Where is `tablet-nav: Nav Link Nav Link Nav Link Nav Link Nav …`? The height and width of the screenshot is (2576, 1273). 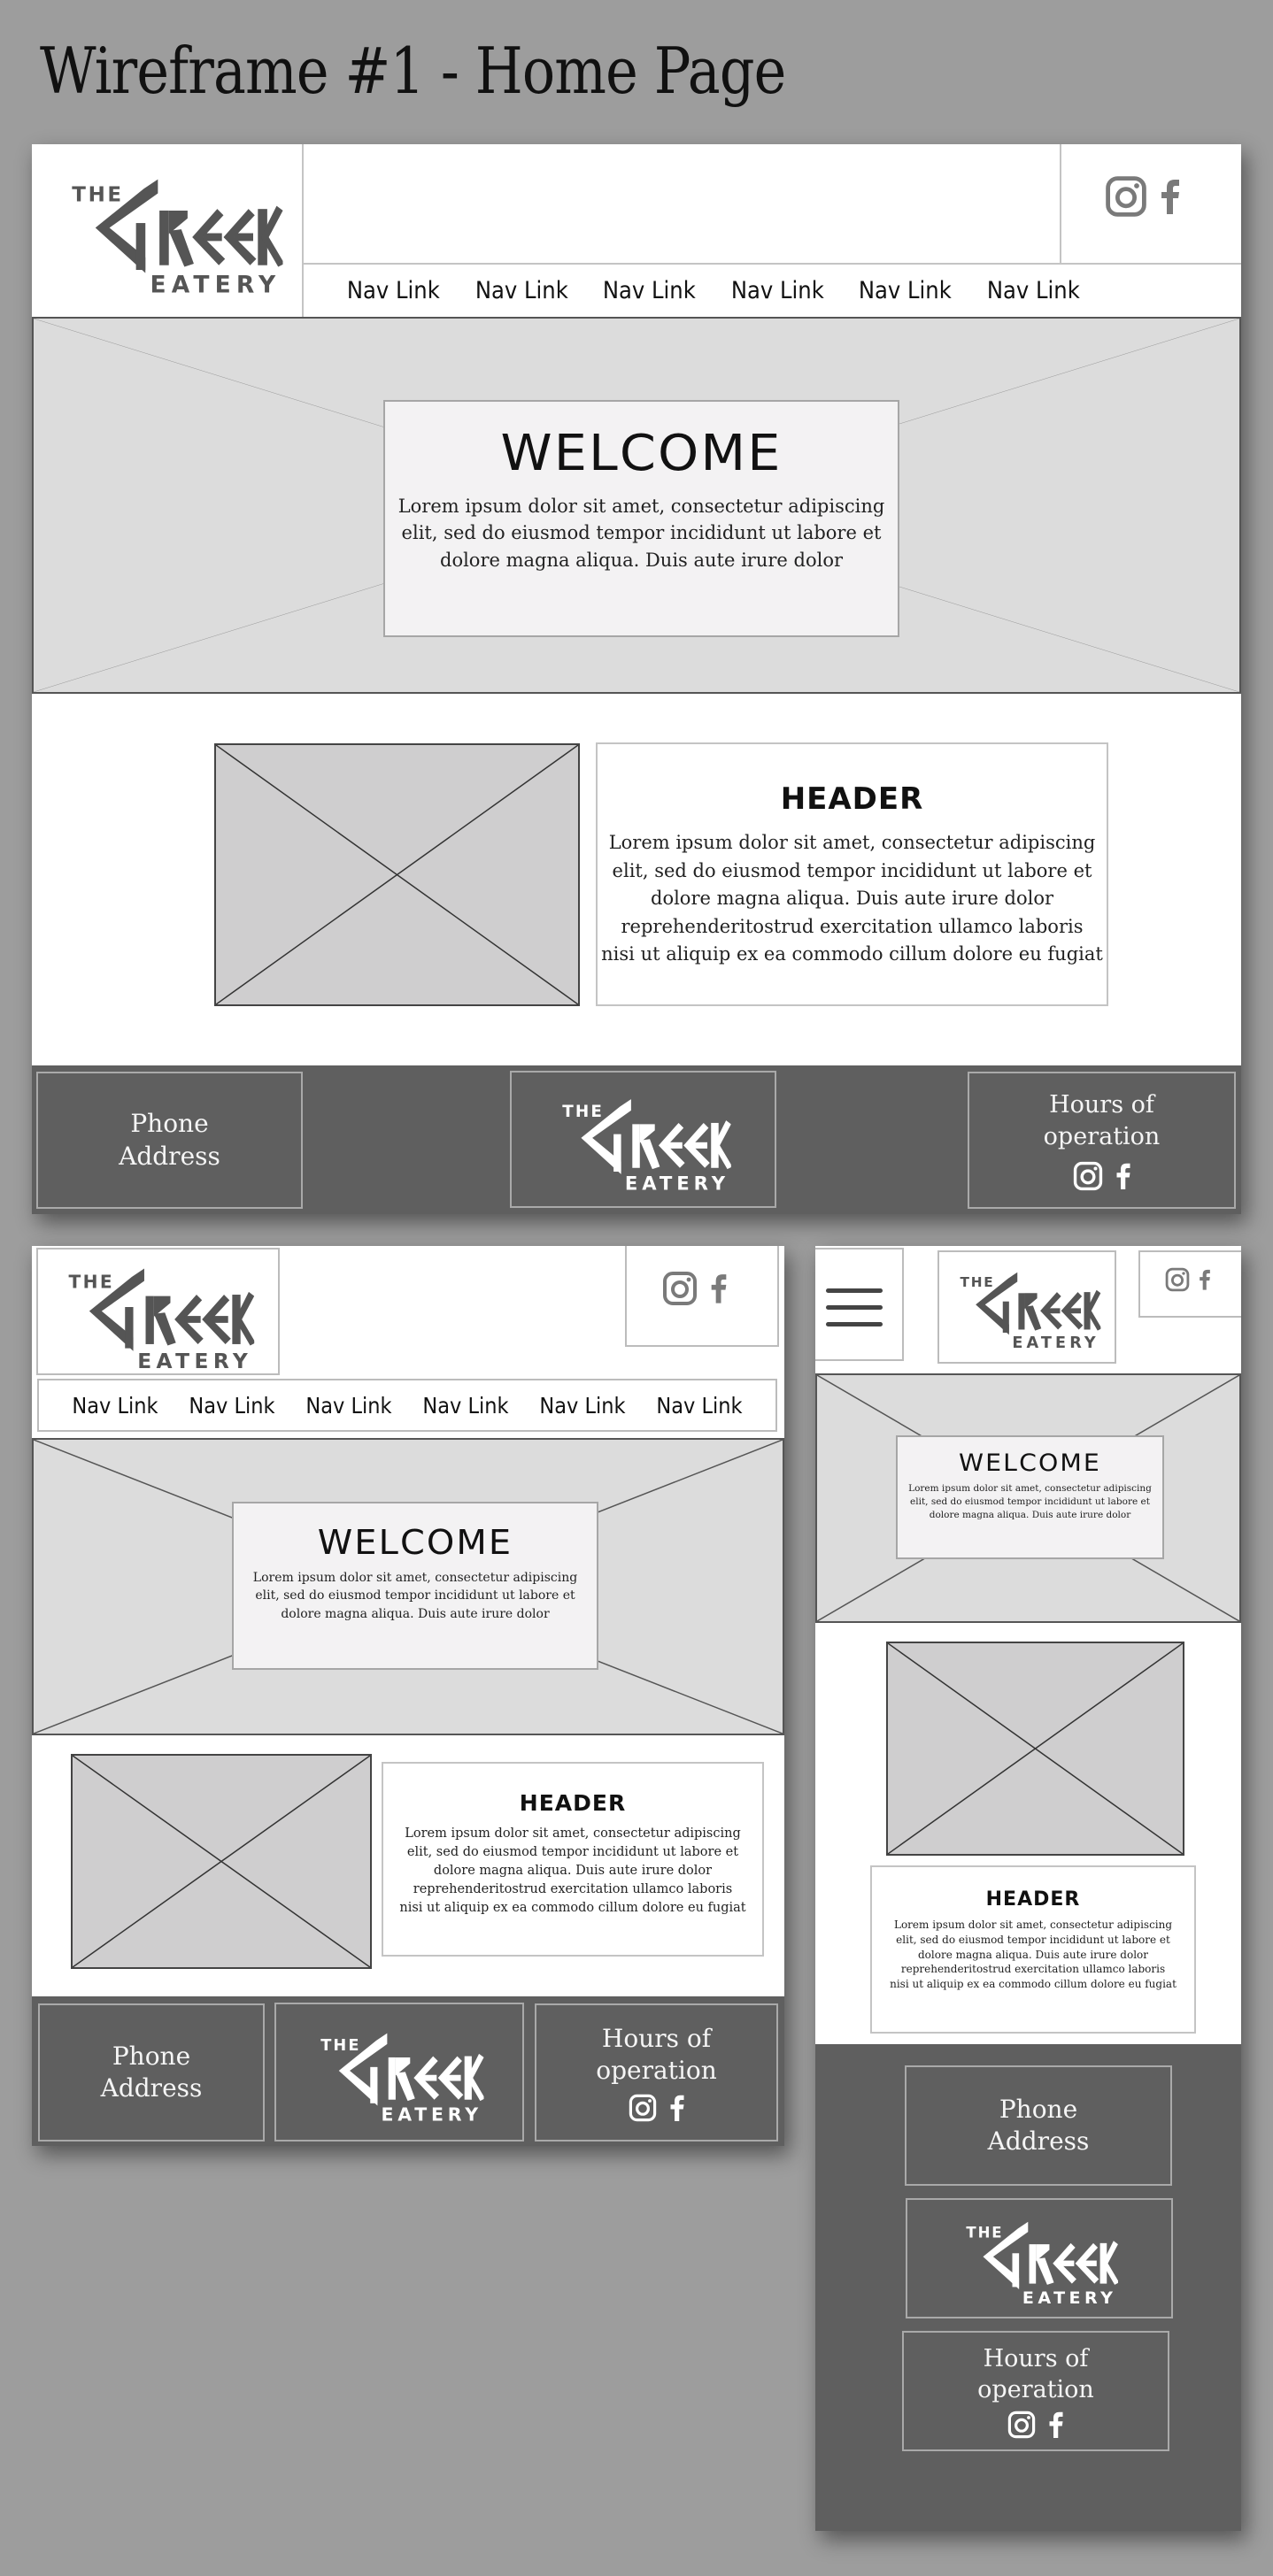 tablet-nav: Nav Link Nav Link Nav Link Nav Link Nav … is located at coordinates (407, 1405).